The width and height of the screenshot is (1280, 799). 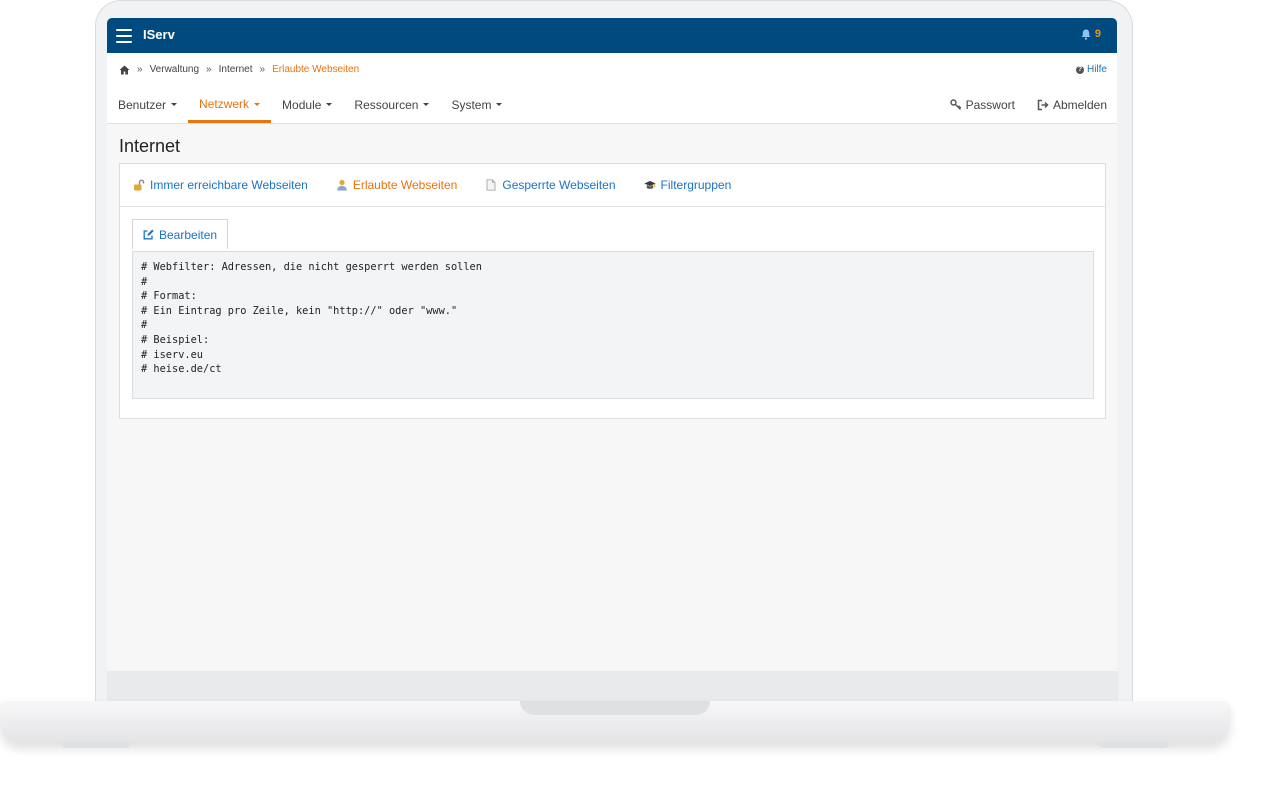 What do you see at coordinates (159, 34) in the screenshot?
I see `app-title: IServ` at bounding box center [159, 34].